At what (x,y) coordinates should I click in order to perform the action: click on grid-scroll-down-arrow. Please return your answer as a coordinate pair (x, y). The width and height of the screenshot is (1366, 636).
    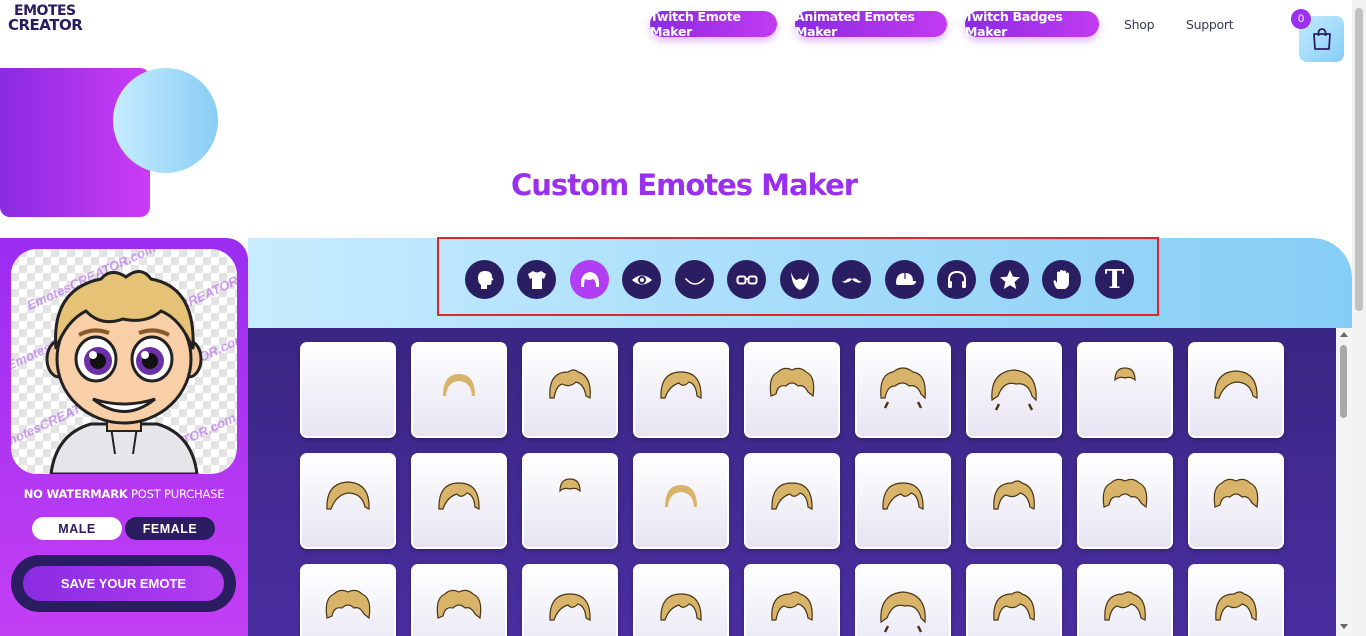
    Looking at the image, I should click on (1344, 626).